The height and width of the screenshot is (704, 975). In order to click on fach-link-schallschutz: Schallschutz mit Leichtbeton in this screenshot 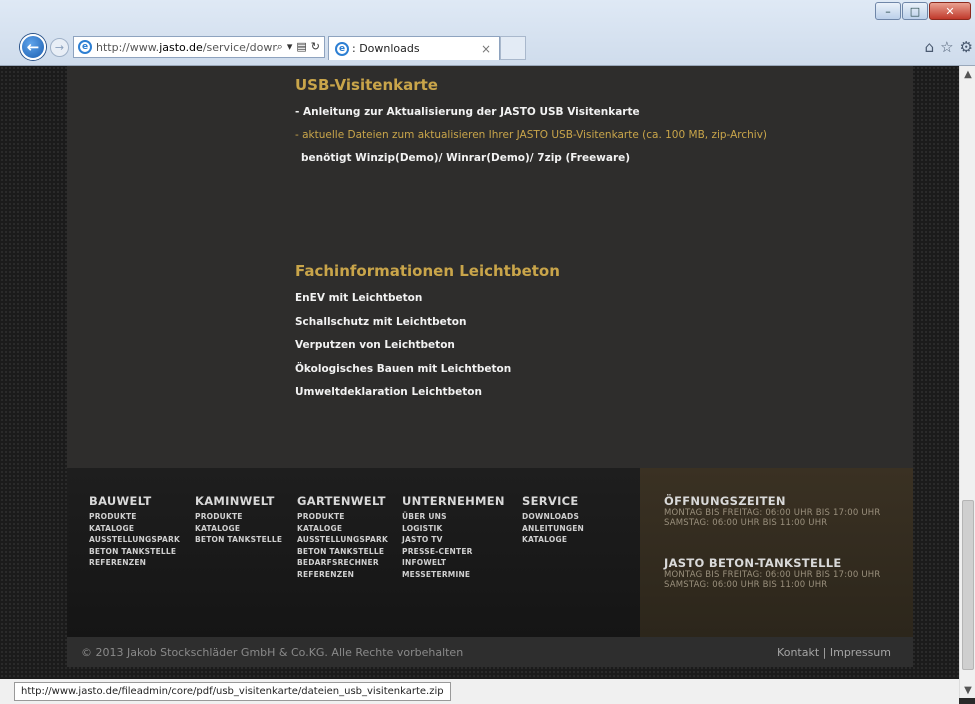, I will do `click(427, 328)`.